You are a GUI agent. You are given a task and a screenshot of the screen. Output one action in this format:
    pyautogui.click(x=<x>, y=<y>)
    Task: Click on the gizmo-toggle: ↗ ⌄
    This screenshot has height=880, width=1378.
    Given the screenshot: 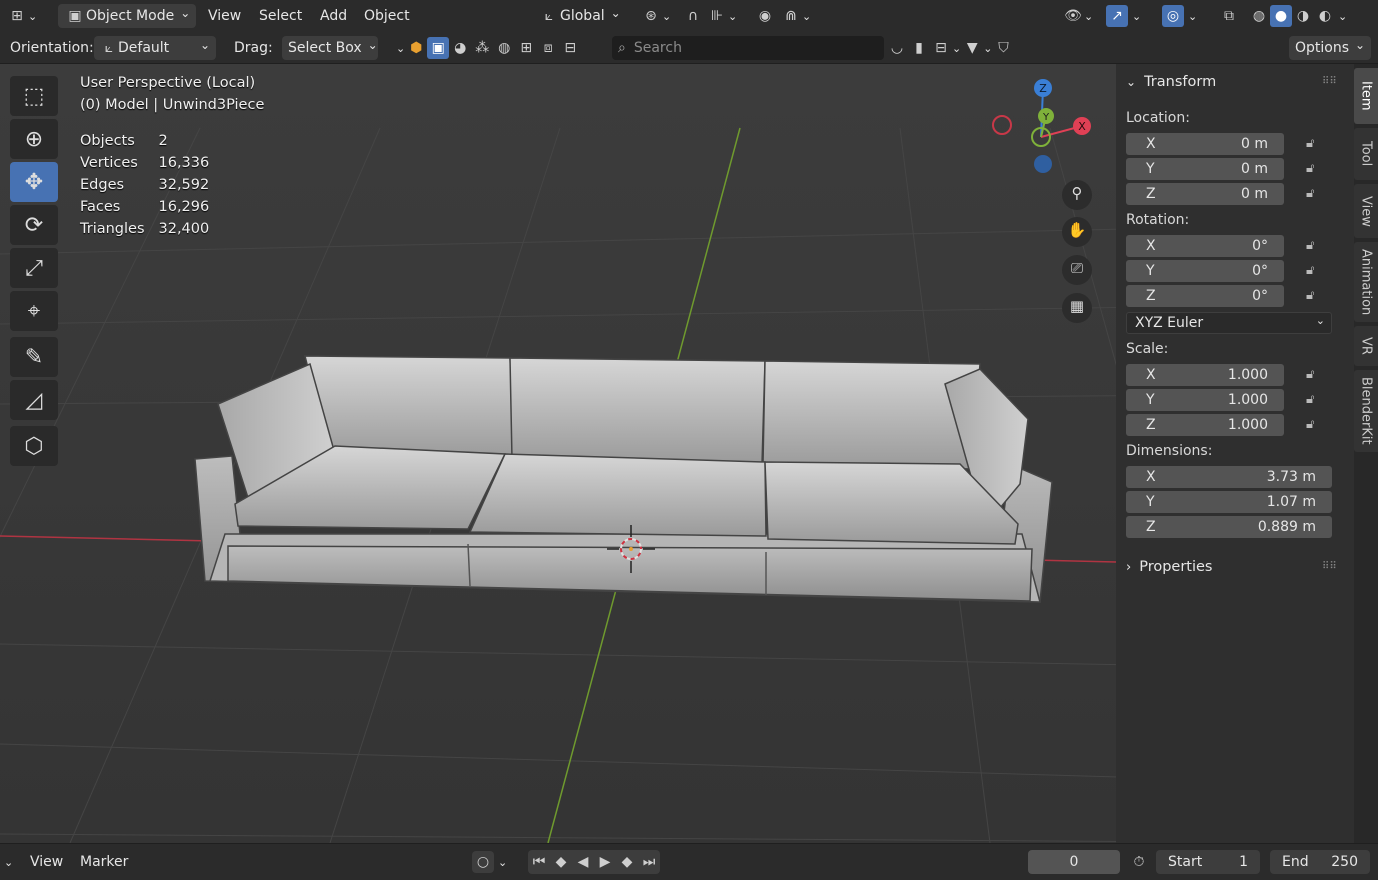 What is the action you would take?
    pyautogui.click(x=1123, y=16)
    